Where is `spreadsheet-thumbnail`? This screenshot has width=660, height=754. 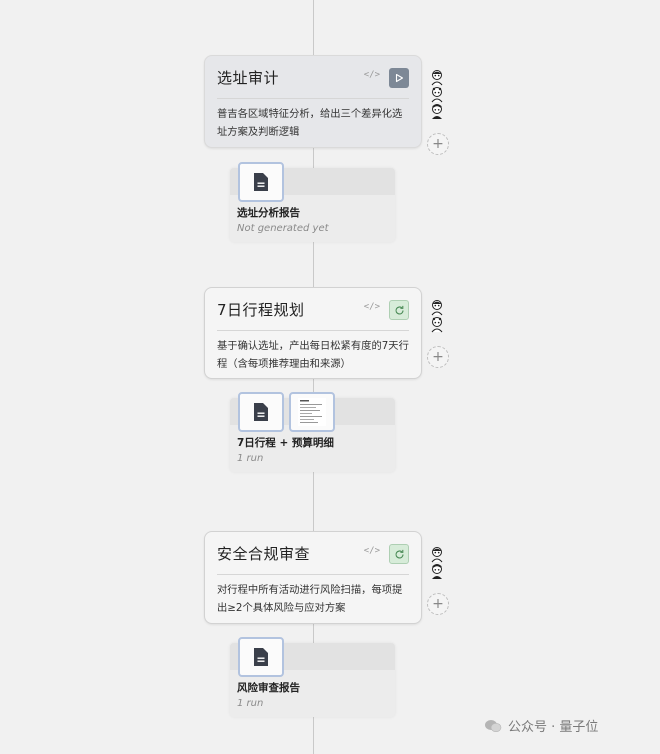
spreadsheet-thumbnail is located at coordinates (312, 412).